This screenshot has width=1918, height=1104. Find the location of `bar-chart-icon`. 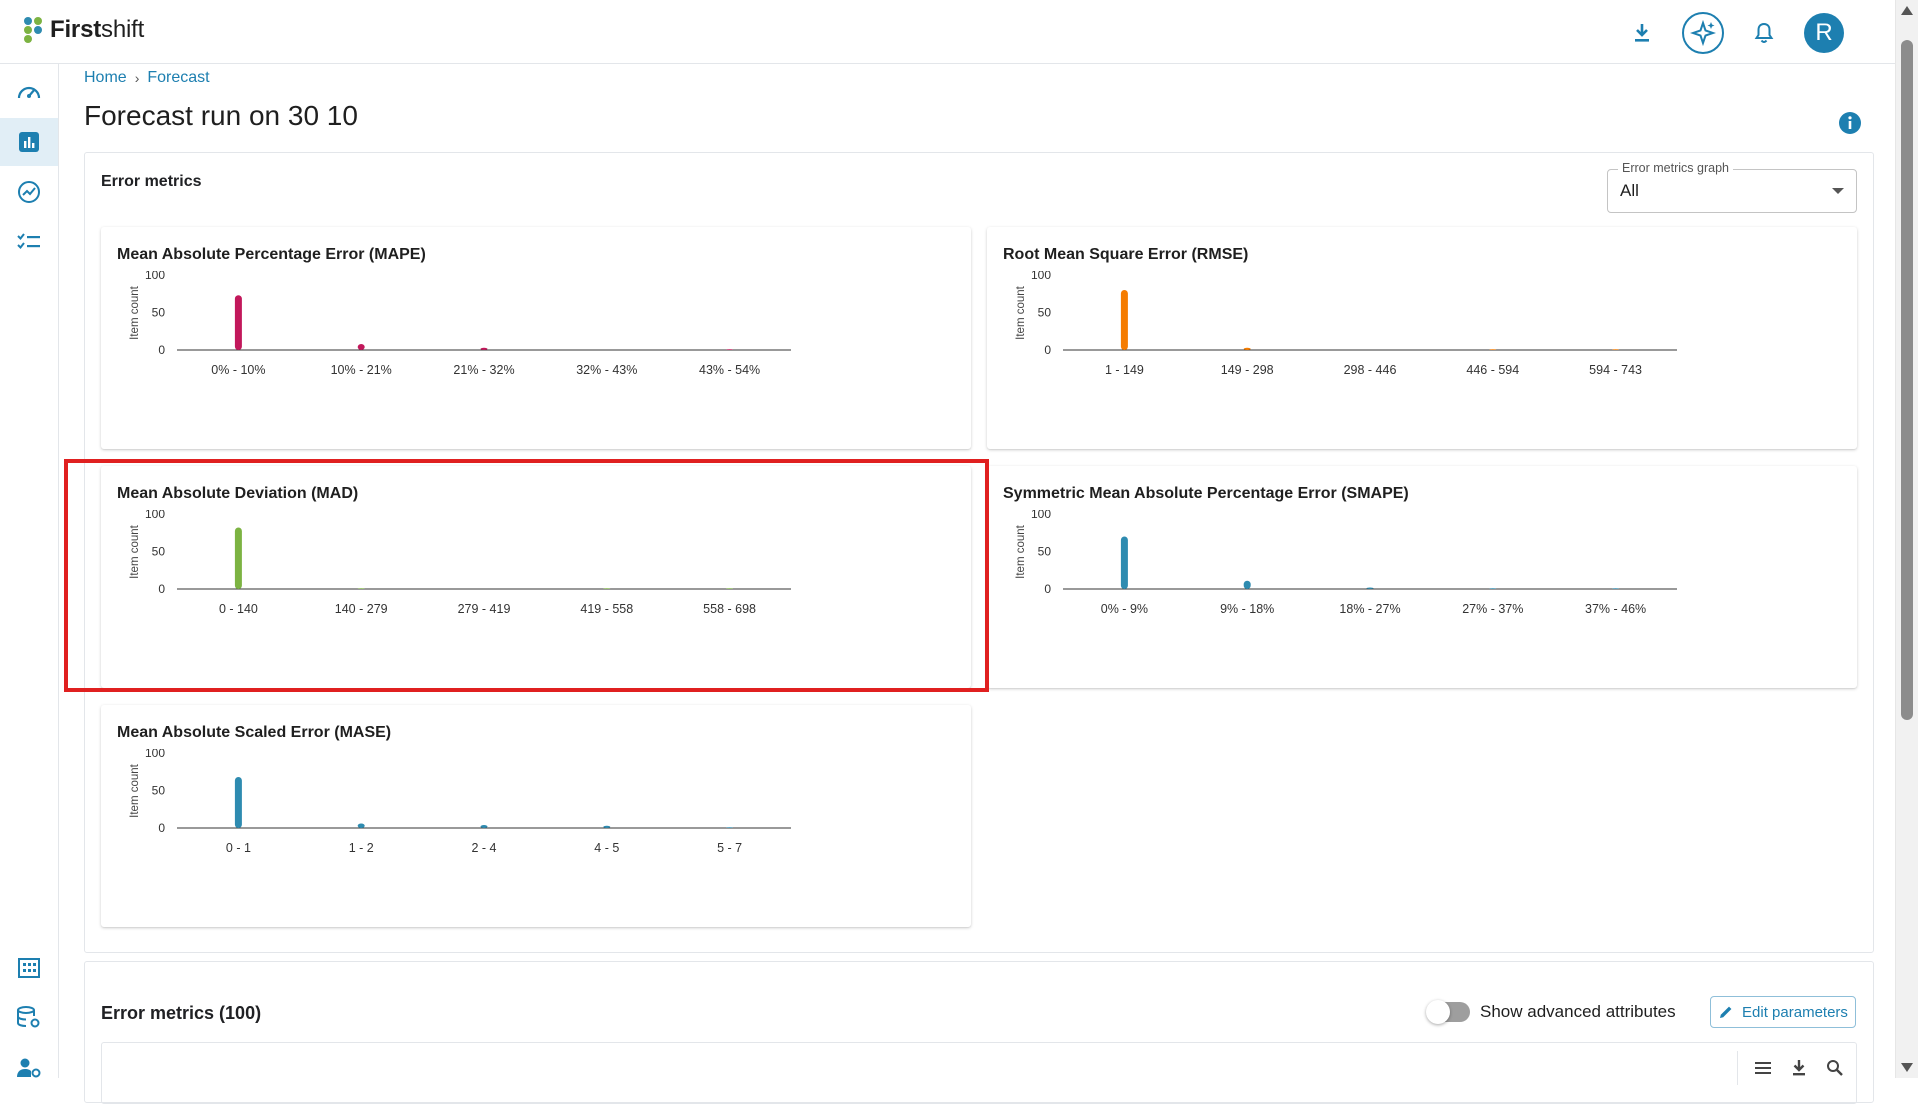

bar-chart-icon is located at coordinates (29, 142).